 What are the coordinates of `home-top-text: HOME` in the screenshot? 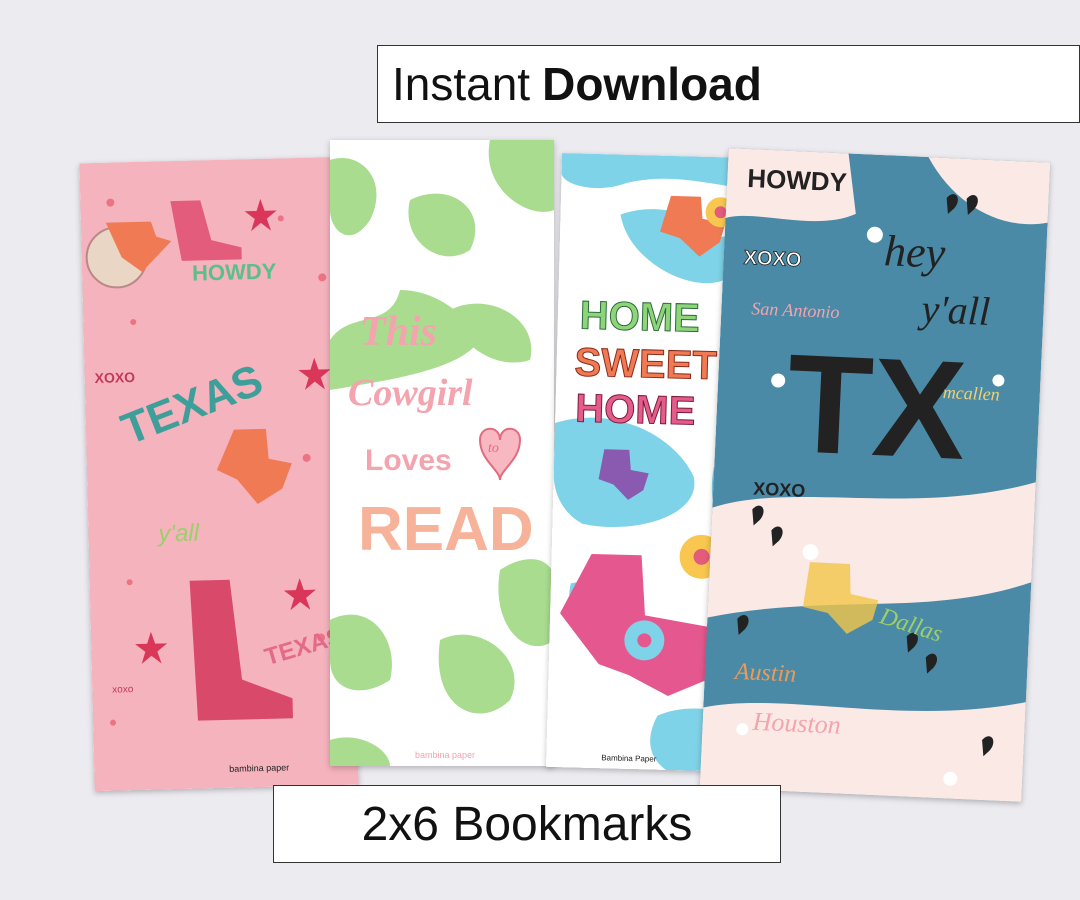 It's located at (639, 317).